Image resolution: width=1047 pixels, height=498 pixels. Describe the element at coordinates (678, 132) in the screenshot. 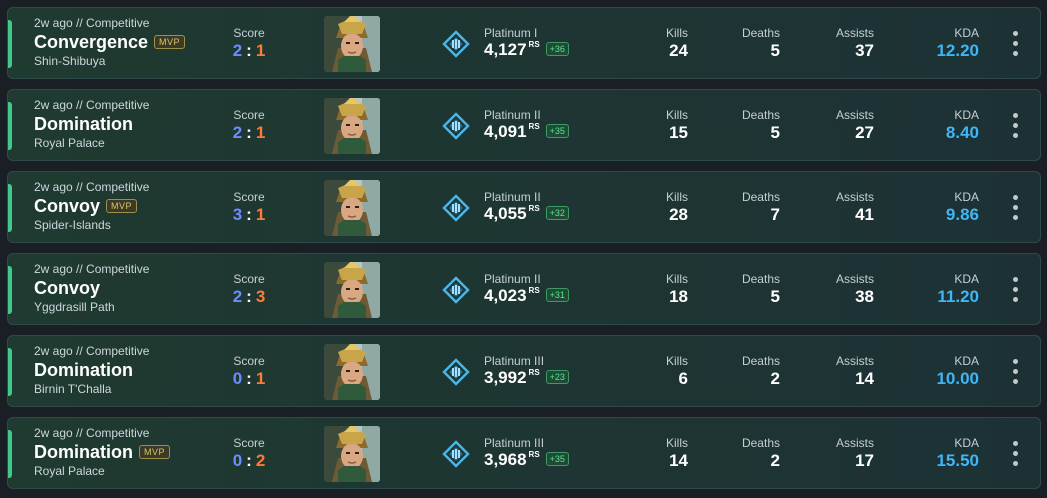

I see `kills-value: 15` at that location.